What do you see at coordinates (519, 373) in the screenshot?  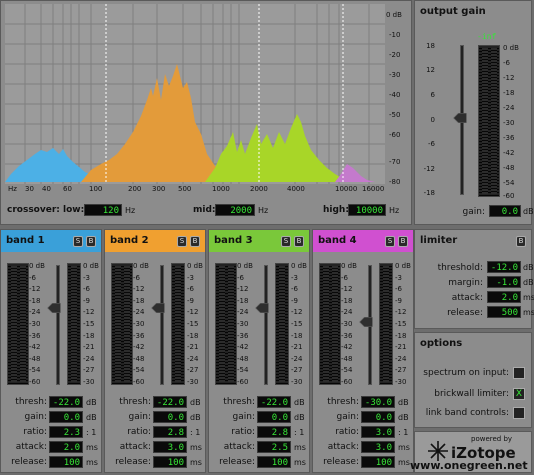 I see `spectrum-on-input-checkbox` at bounding box center [519, 373].